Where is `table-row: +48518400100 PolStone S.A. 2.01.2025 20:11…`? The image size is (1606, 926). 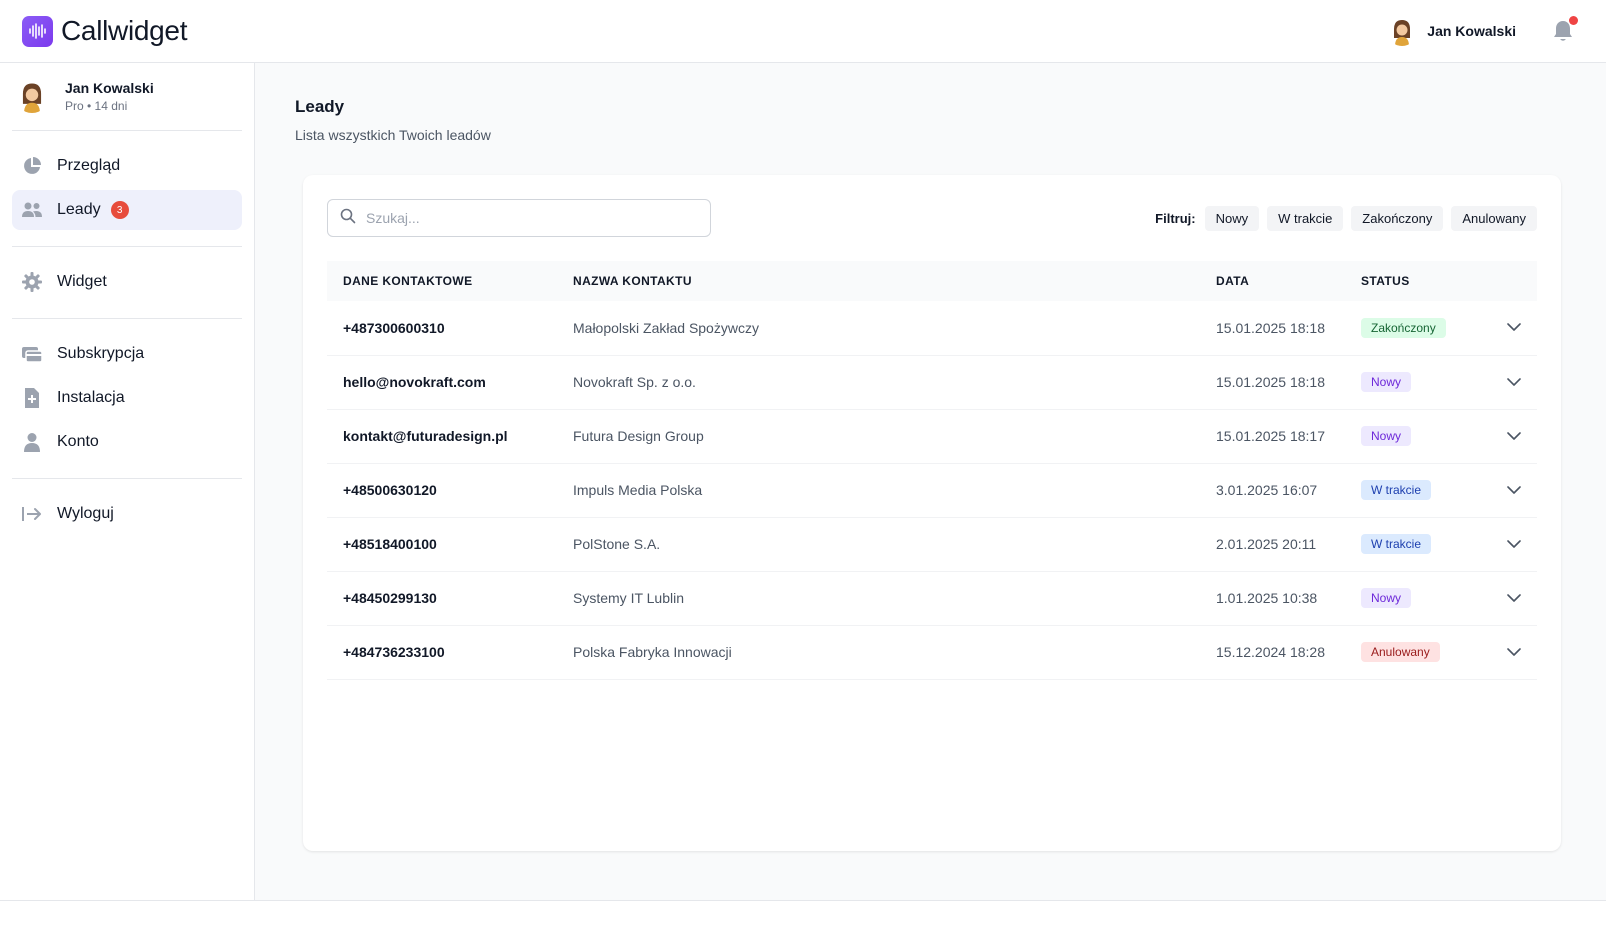 table-row: +48518400100 PolStone S.A. 2.01.2025 20:11… is located at coordinates (932, 544).